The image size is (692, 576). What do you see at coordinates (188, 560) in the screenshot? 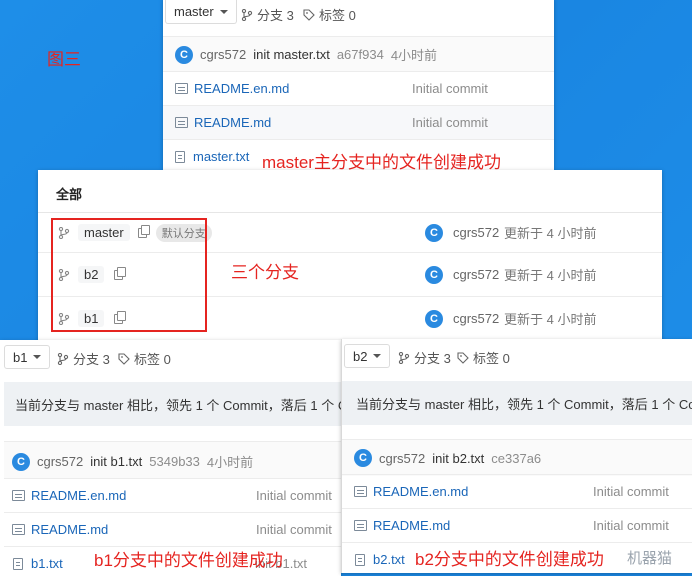
I see `b1-success-annotation: b1分支中的文件创建成功` at bounding box center [188, 560].